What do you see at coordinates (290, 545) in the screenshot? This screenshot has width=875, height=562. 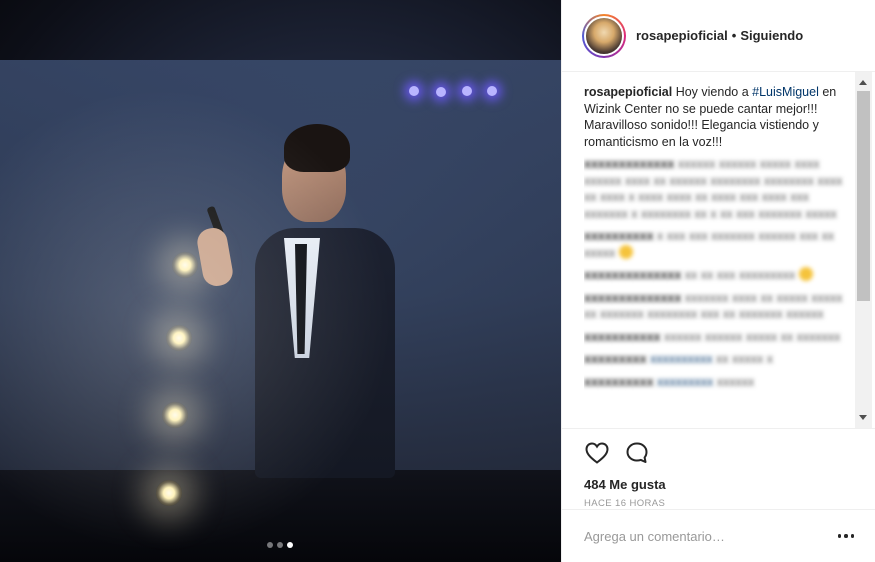 I see `carousel-dot-active` at bounding box center [290, 545].